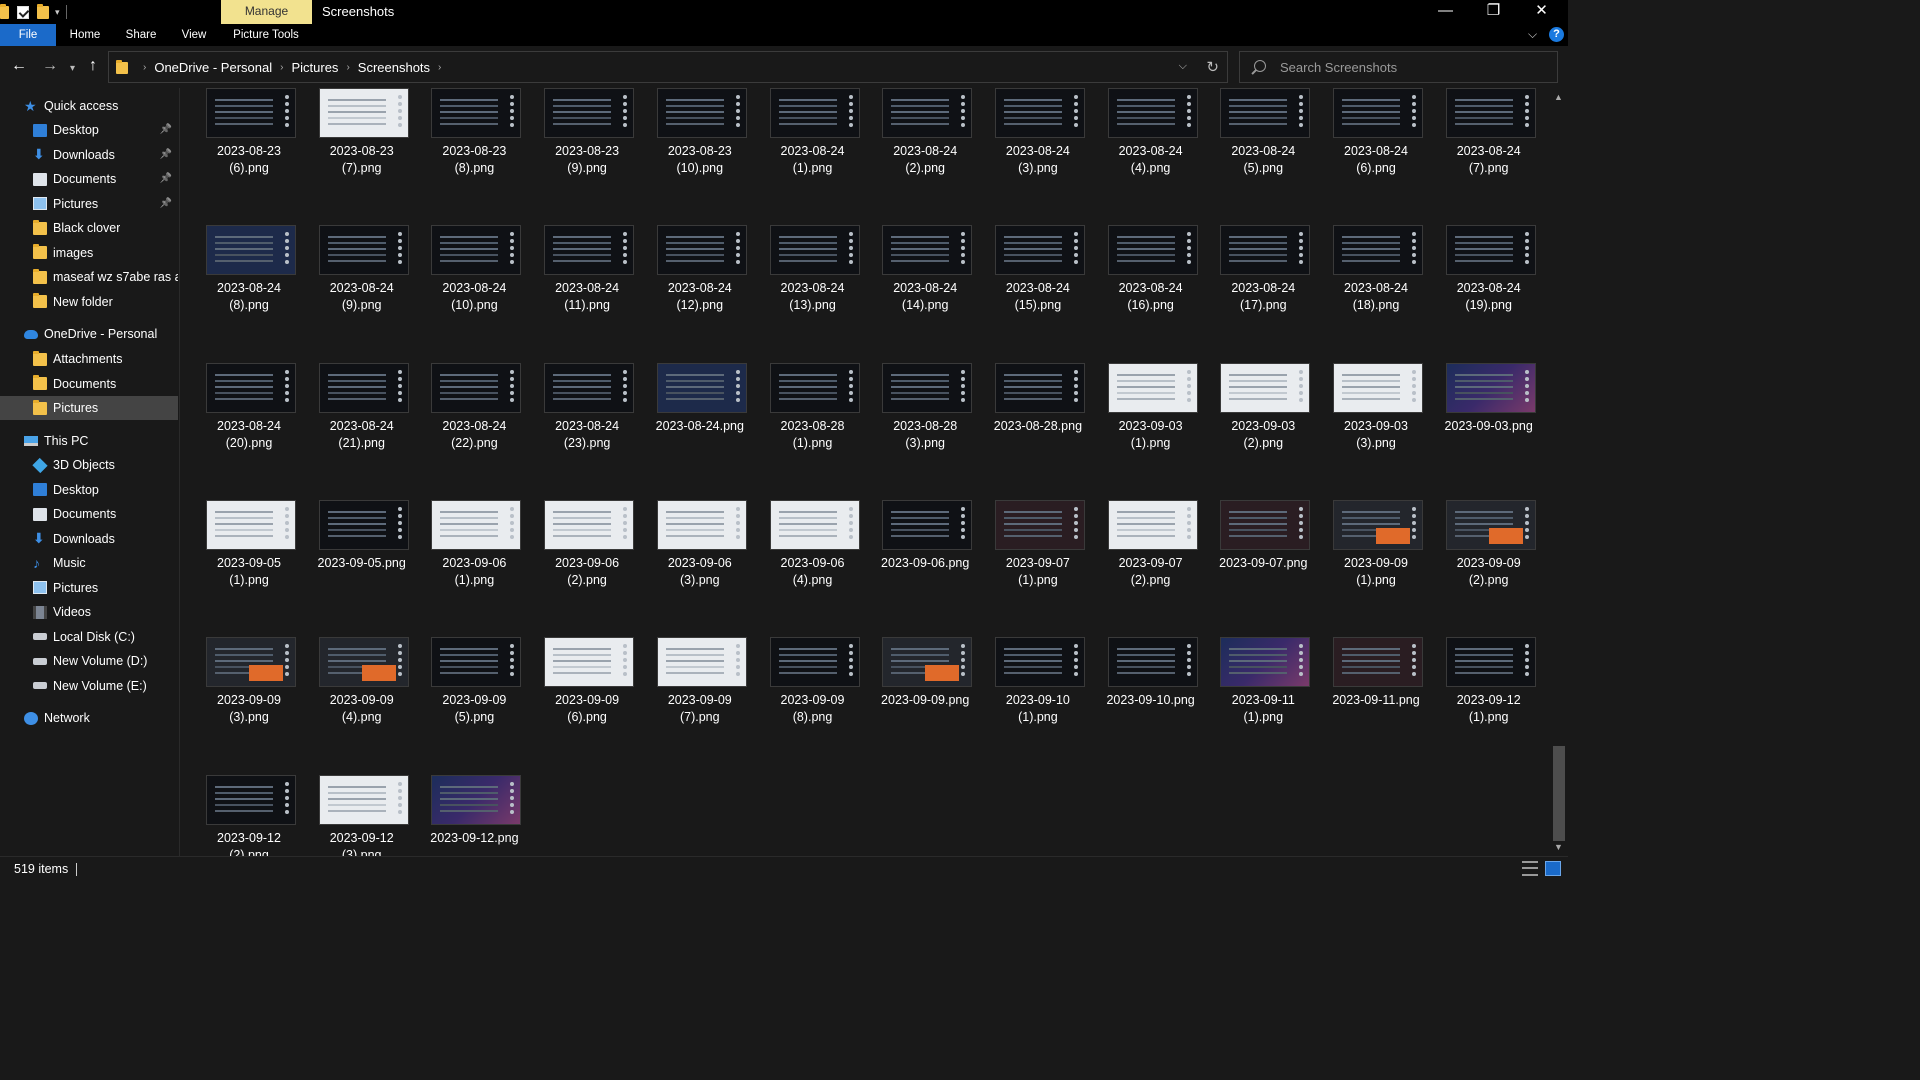 The width and height of the screenshot is (1920, 1080). I want to click on nav-item-new-folder: New folder, so click(89, 302).